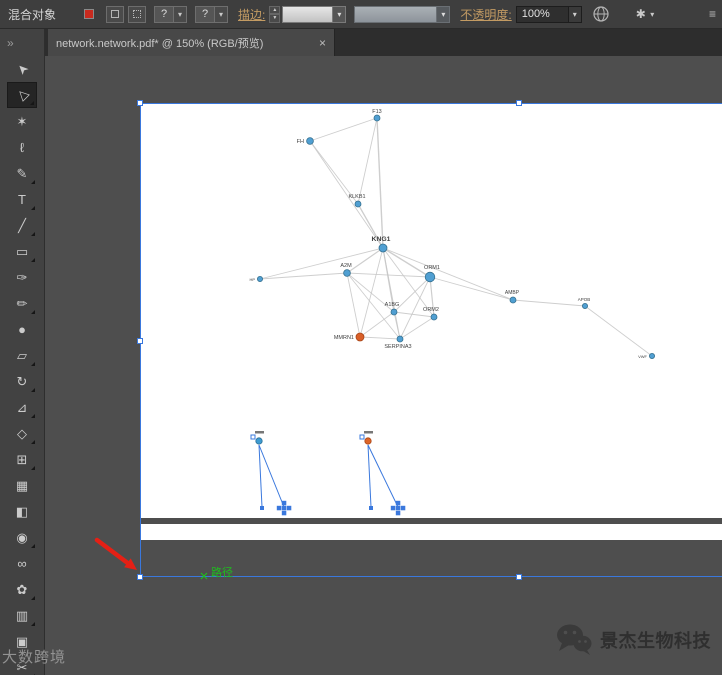 The height and width of the screenshot is (675, 722). Describe the element at coordinates (251, 14) in the screenshot. I see `stroke-label: 描边:` at that location.